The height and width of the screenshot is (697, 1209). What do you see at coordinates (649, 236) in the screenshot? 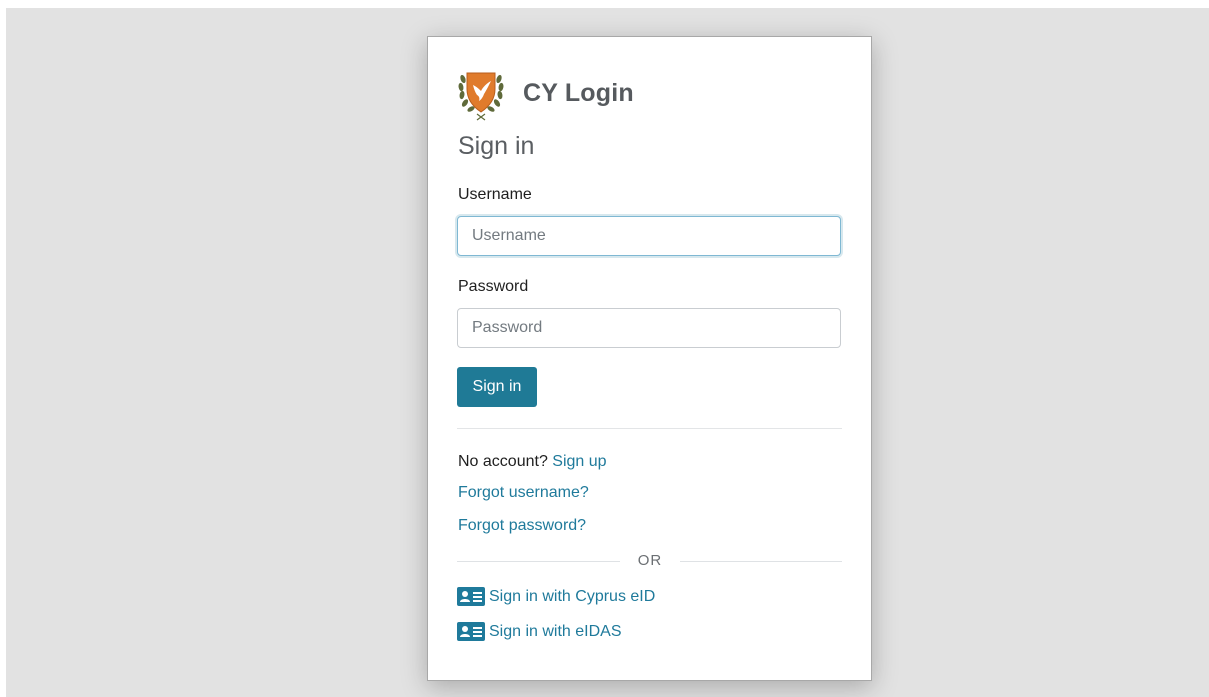
I see `username-input` at bounding box center [649, 236].